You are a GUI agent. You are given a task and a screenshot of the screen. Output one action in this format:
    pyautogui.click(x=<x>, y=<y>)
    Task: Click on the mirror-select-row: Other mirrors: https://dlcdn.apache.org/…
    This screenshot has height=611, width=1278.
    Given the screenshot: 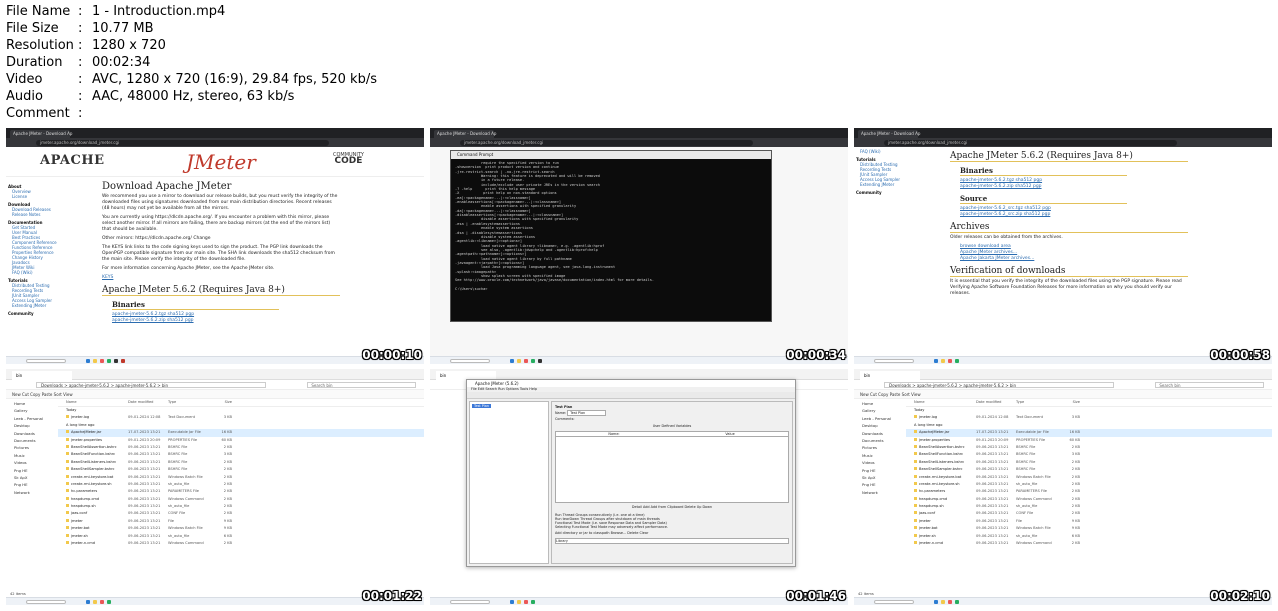 What is the action you would take?
    pyautogui.click(x=221, y=239)
    